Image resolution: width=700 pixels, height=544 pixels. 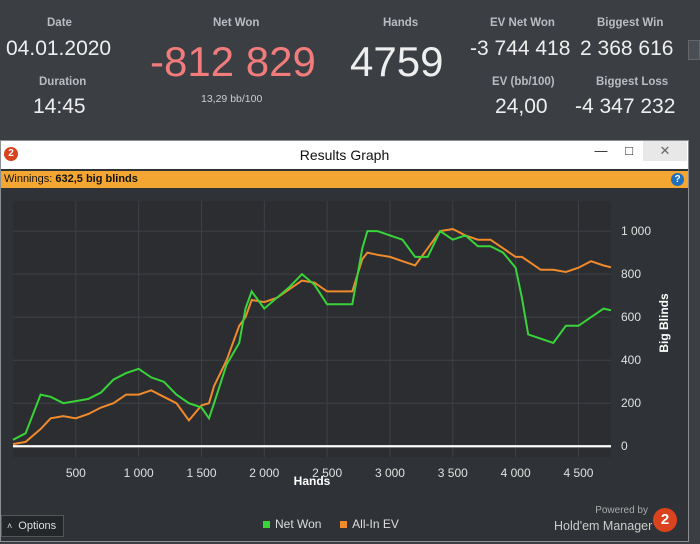 I want to click on duration-label: Duration, so click(x=63, y=82).